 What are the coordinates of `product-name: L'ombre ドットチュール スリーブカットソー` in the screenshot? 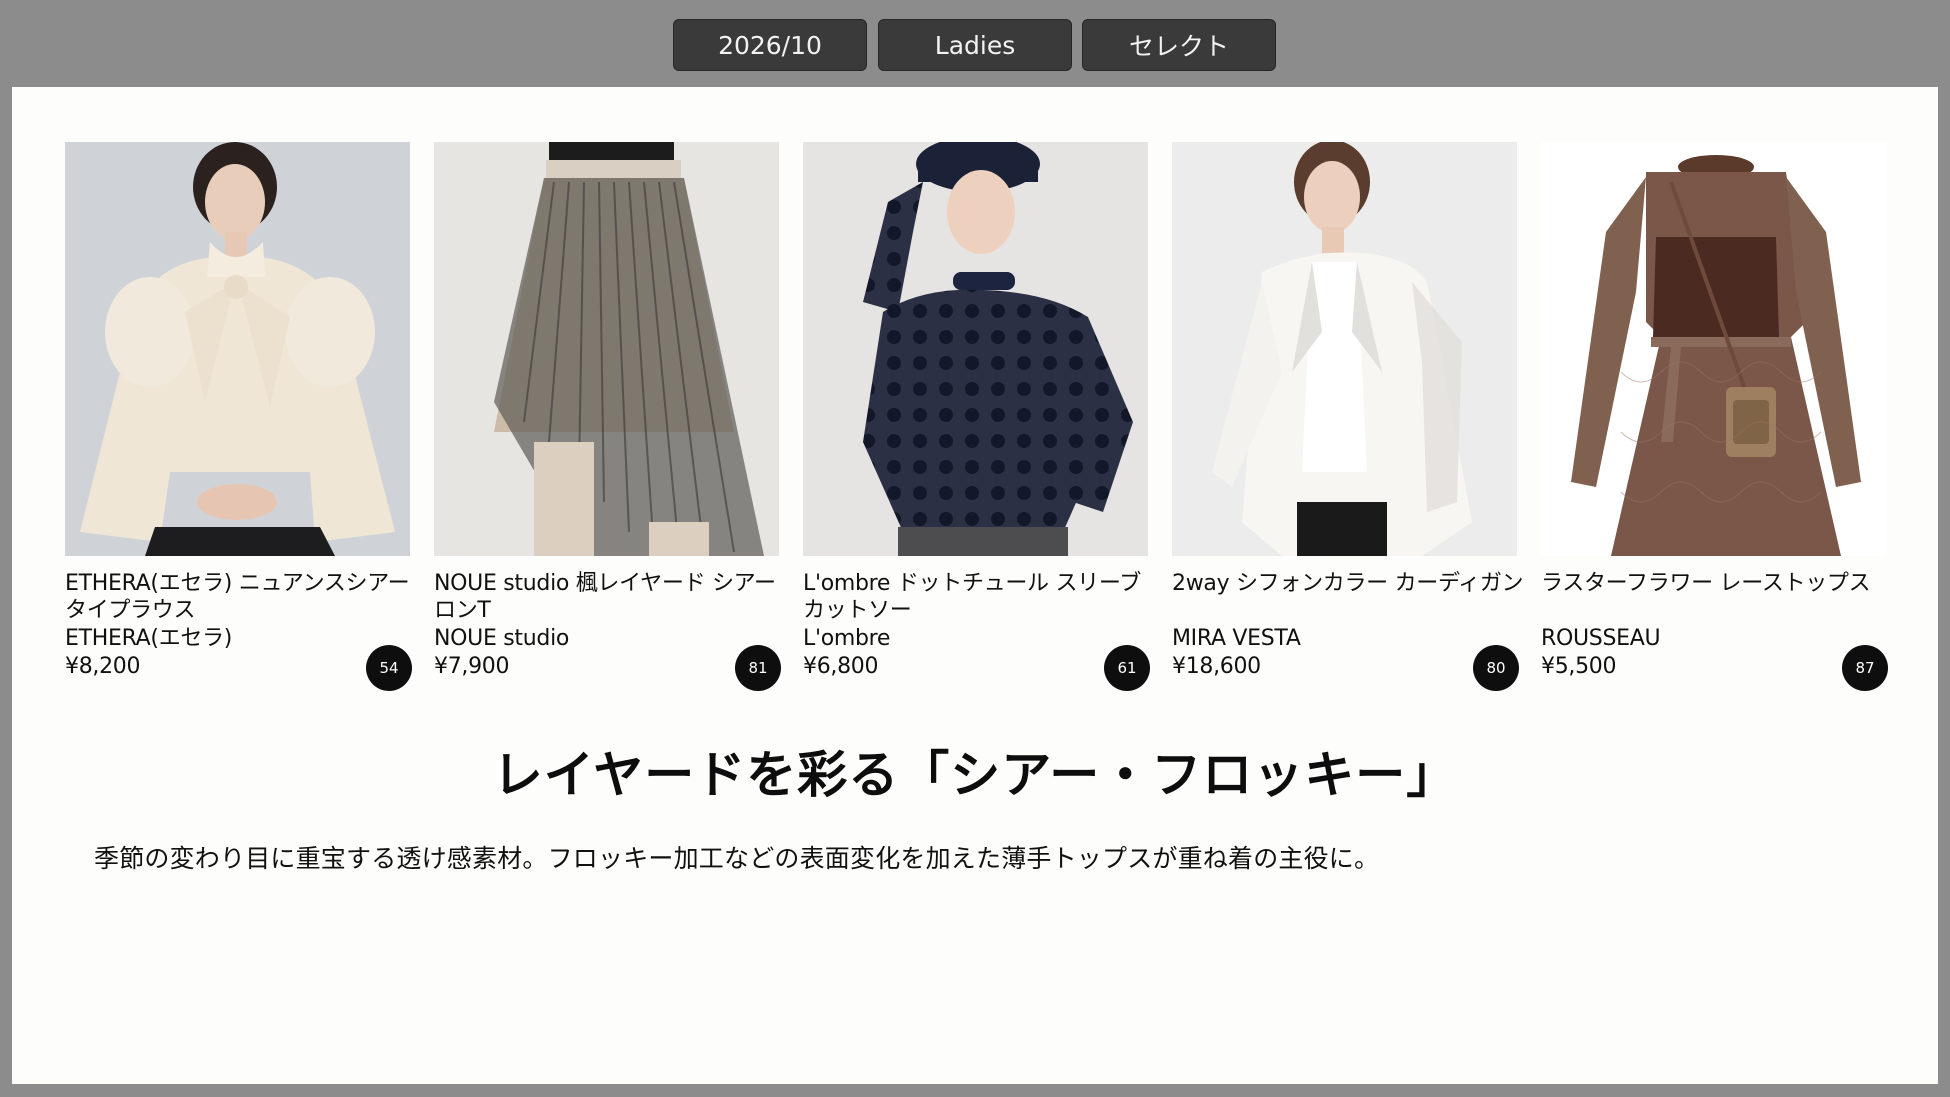 It's located at (979, 597).